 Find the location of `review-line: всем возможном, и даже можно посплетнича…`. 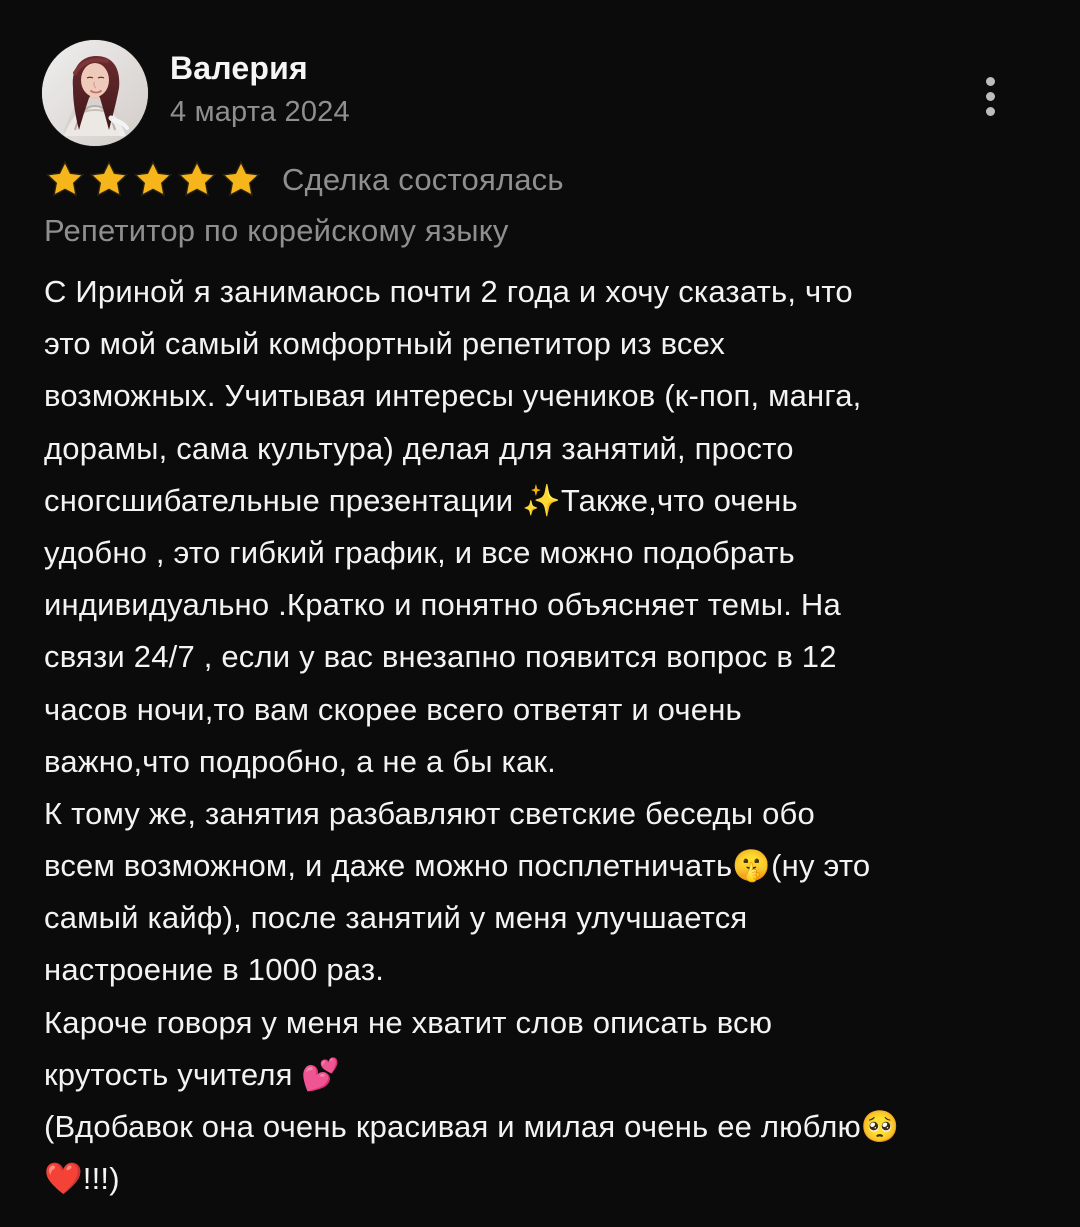

review-line: всем возможном, и даже можно посплетнича… is located at coordinates (457, 866).